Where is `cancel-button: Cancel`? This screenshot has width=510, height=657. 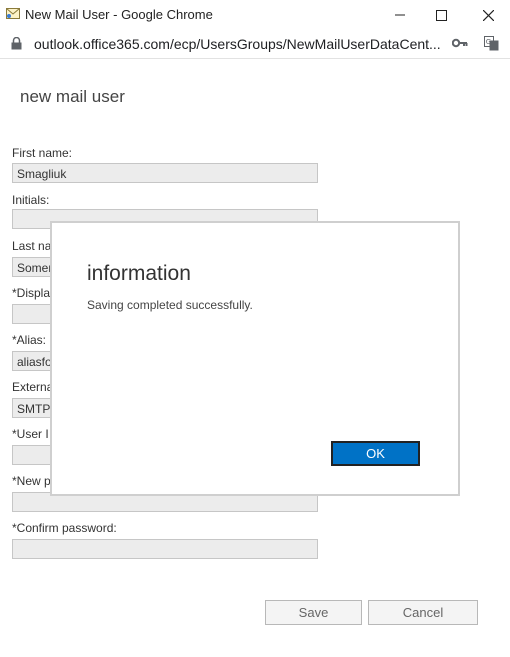 cancel-button: Cancel is located at coordinates (423, 612).